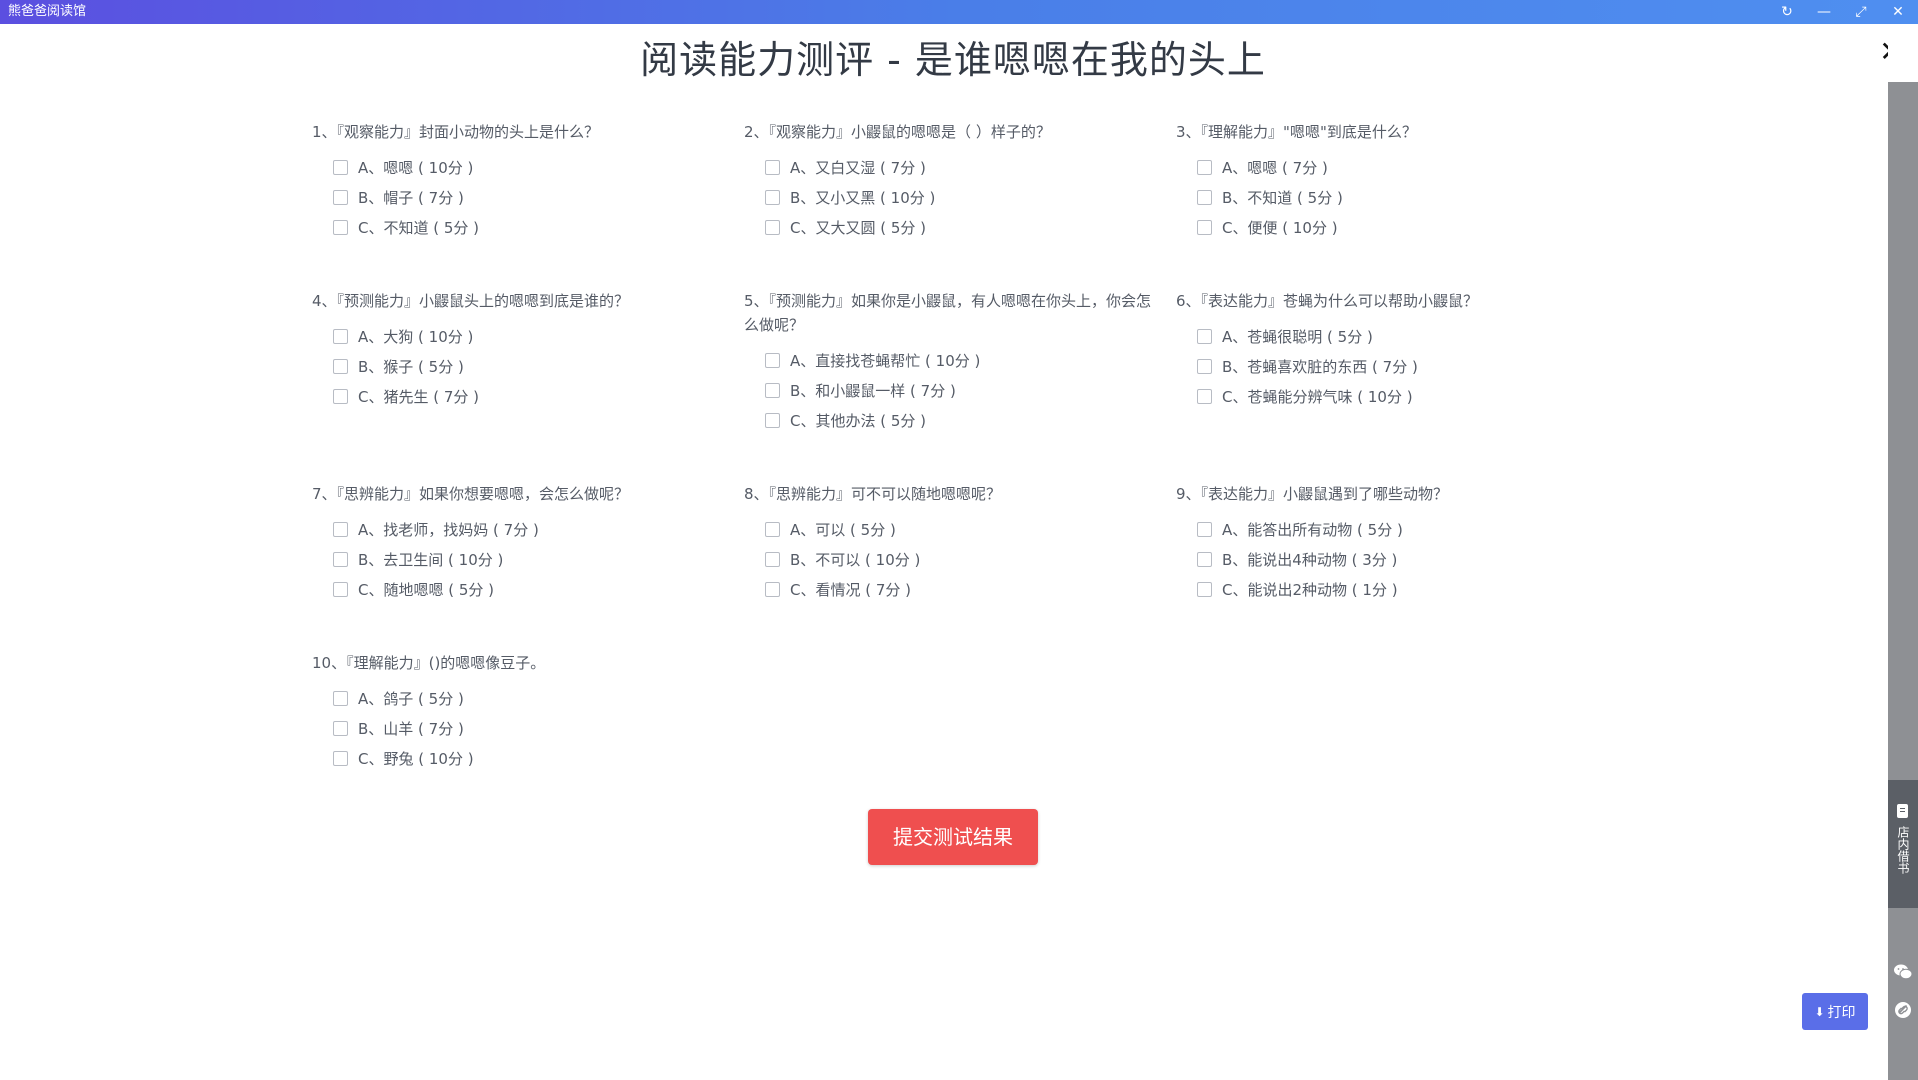 This screenshot has height=1080, width=1918. What do you see at coordinates (858, 420) in the screenshot?
I see `option-label: C、其他办法 ( 5分 )` at bounding box center [858, 420].